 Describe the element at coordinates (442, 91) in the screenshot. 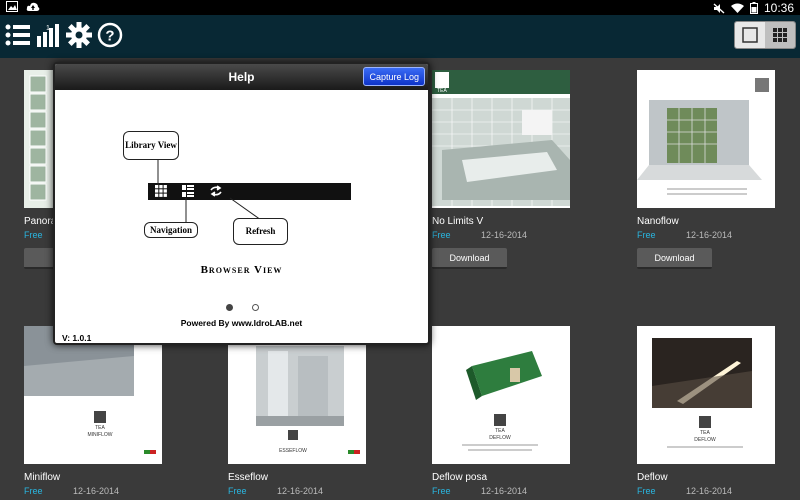

I see `svg-text: TEA` at that location.